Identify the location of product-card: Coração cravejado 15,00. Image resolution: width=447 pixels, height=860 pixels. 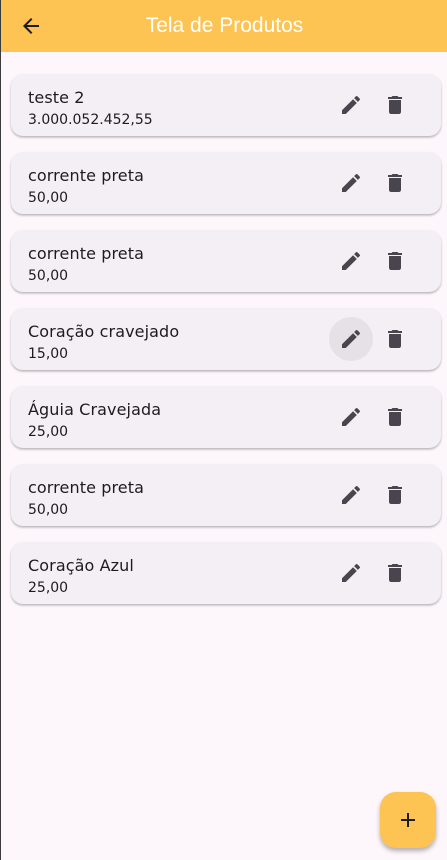
(226, 339).